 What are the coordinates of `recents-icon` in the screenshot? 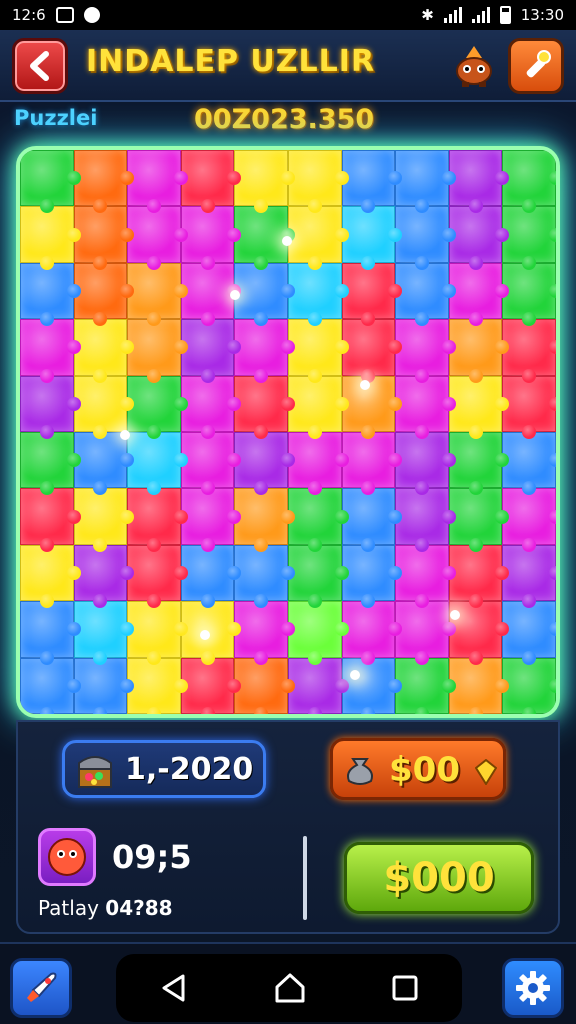 It's located at (405, 988).